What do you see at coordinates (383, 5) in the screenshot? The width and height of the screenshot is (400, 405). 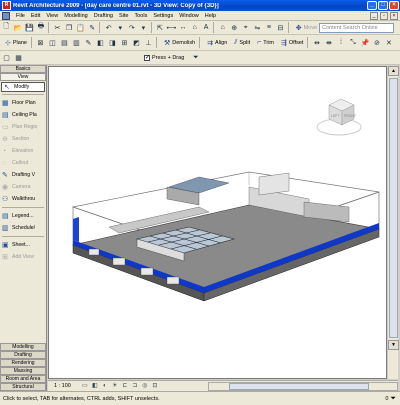 I see `maximize-button: □` at bounding box center [383, 5].